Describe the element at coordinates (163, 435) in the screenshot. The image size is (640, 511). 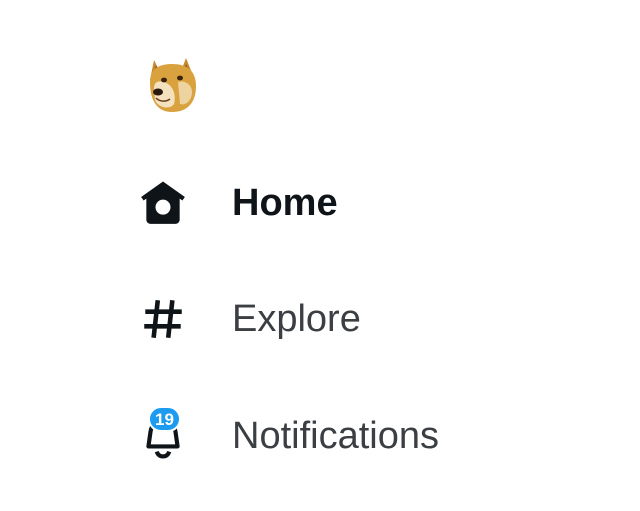
I see `bell-icon: 19` at that location.